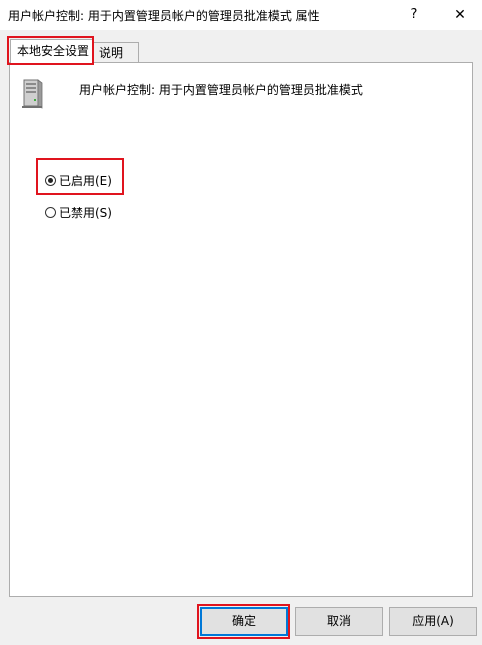 The width and height of the screenshot is (482, 645). I want to click on enabled-option: 已启用(E), so click(78, 180).